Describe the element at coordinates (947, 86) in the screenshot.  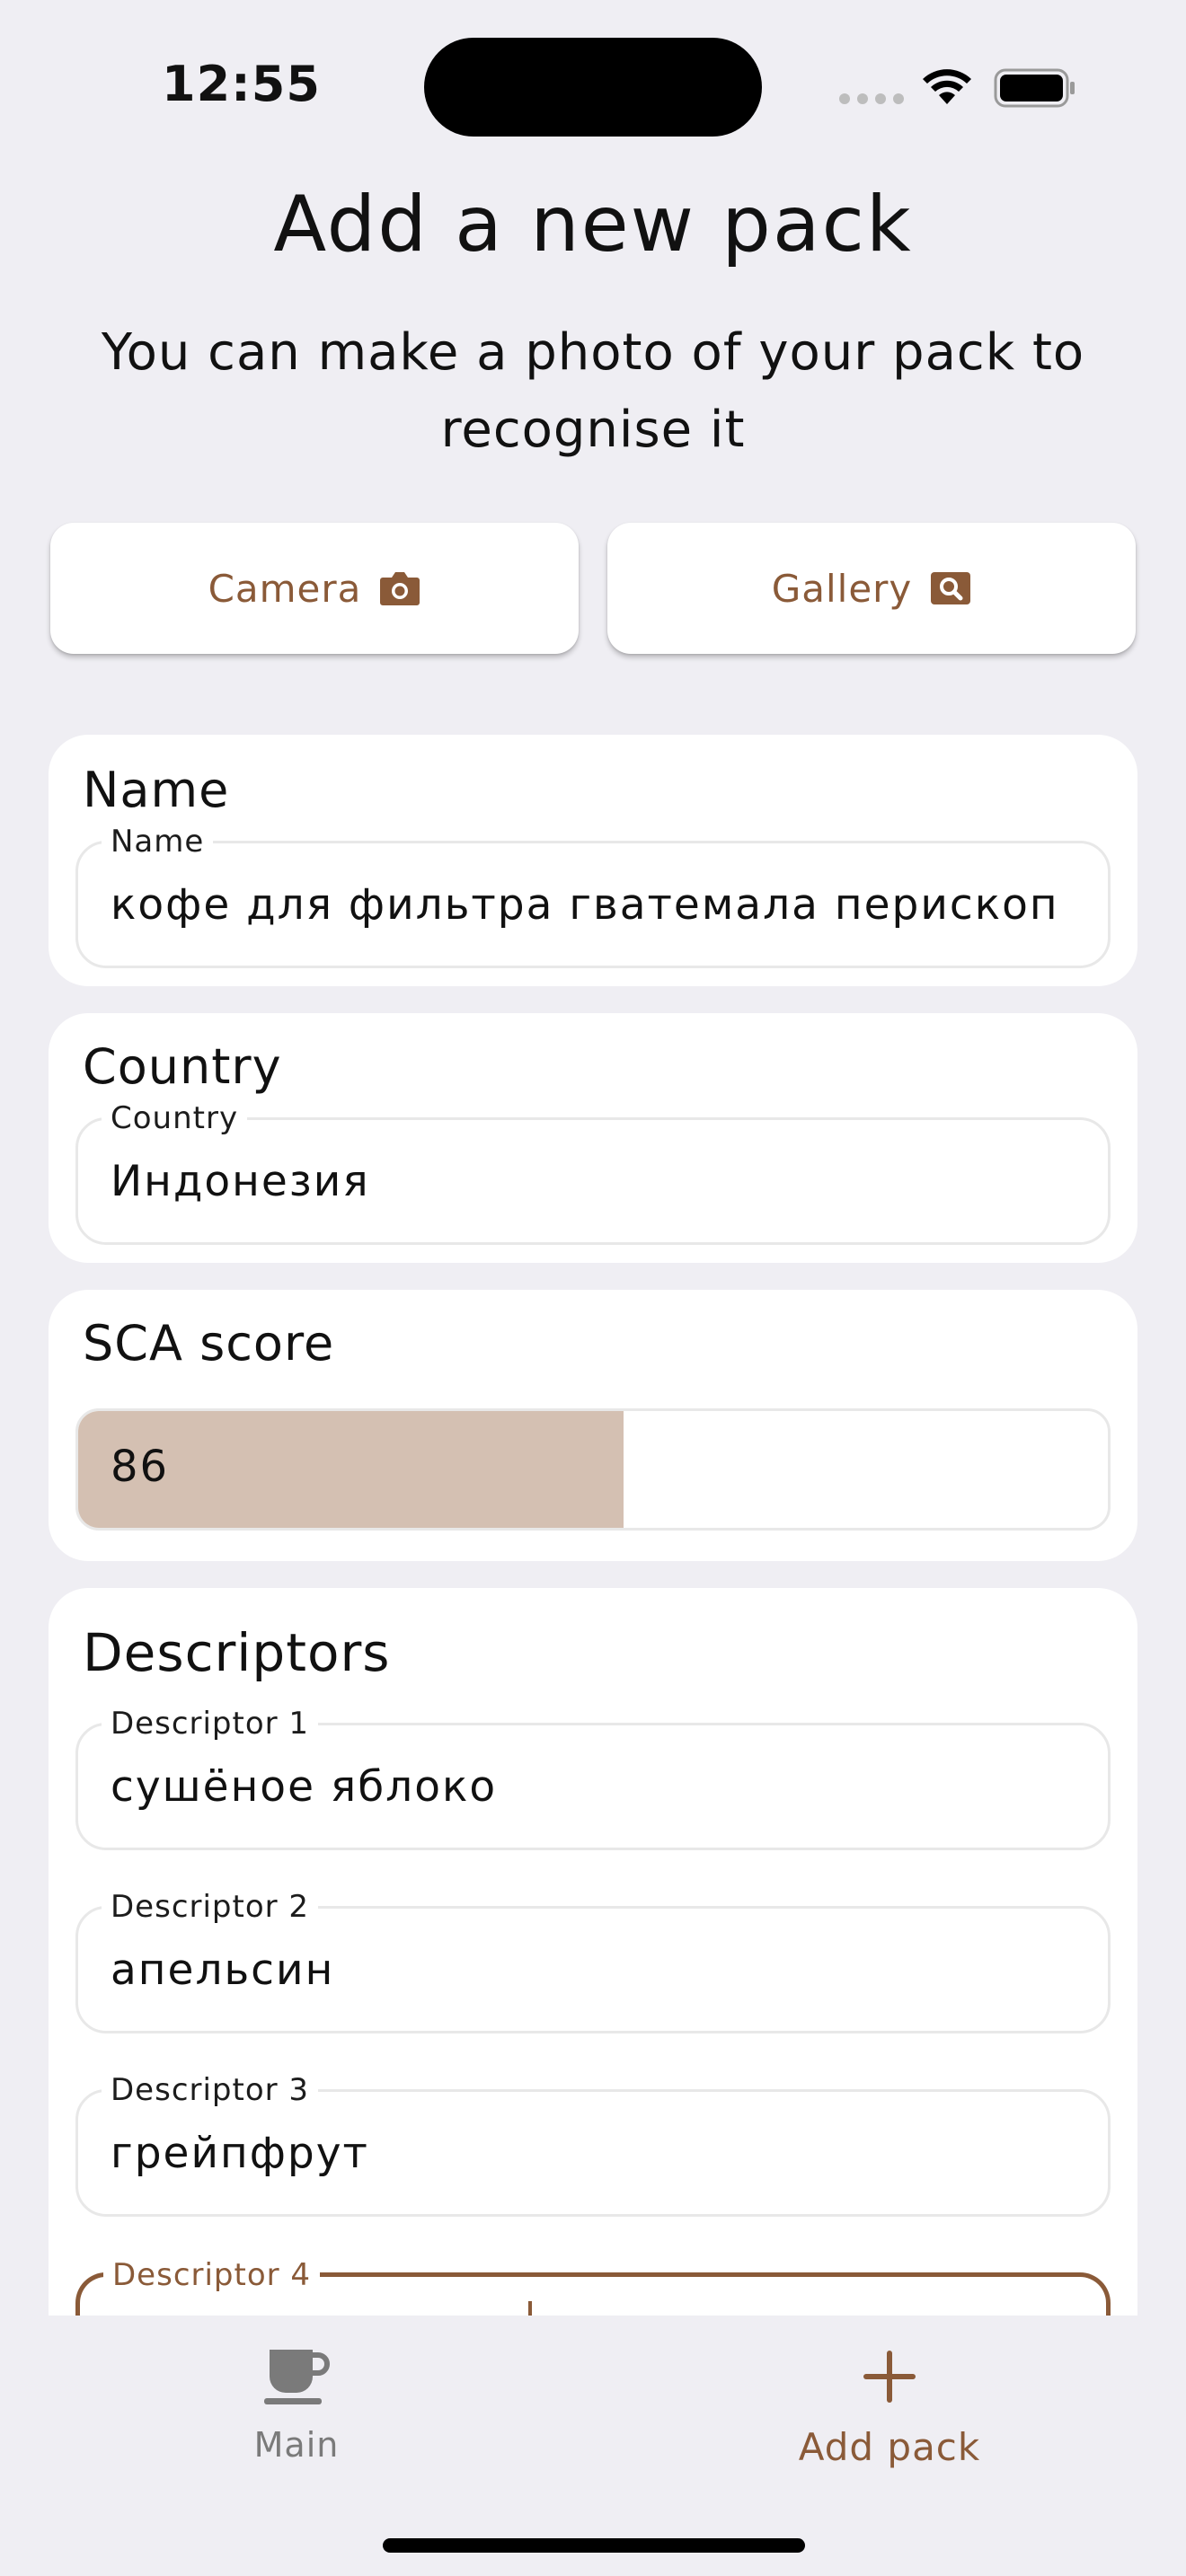
I see `wifi-icon` at that location.